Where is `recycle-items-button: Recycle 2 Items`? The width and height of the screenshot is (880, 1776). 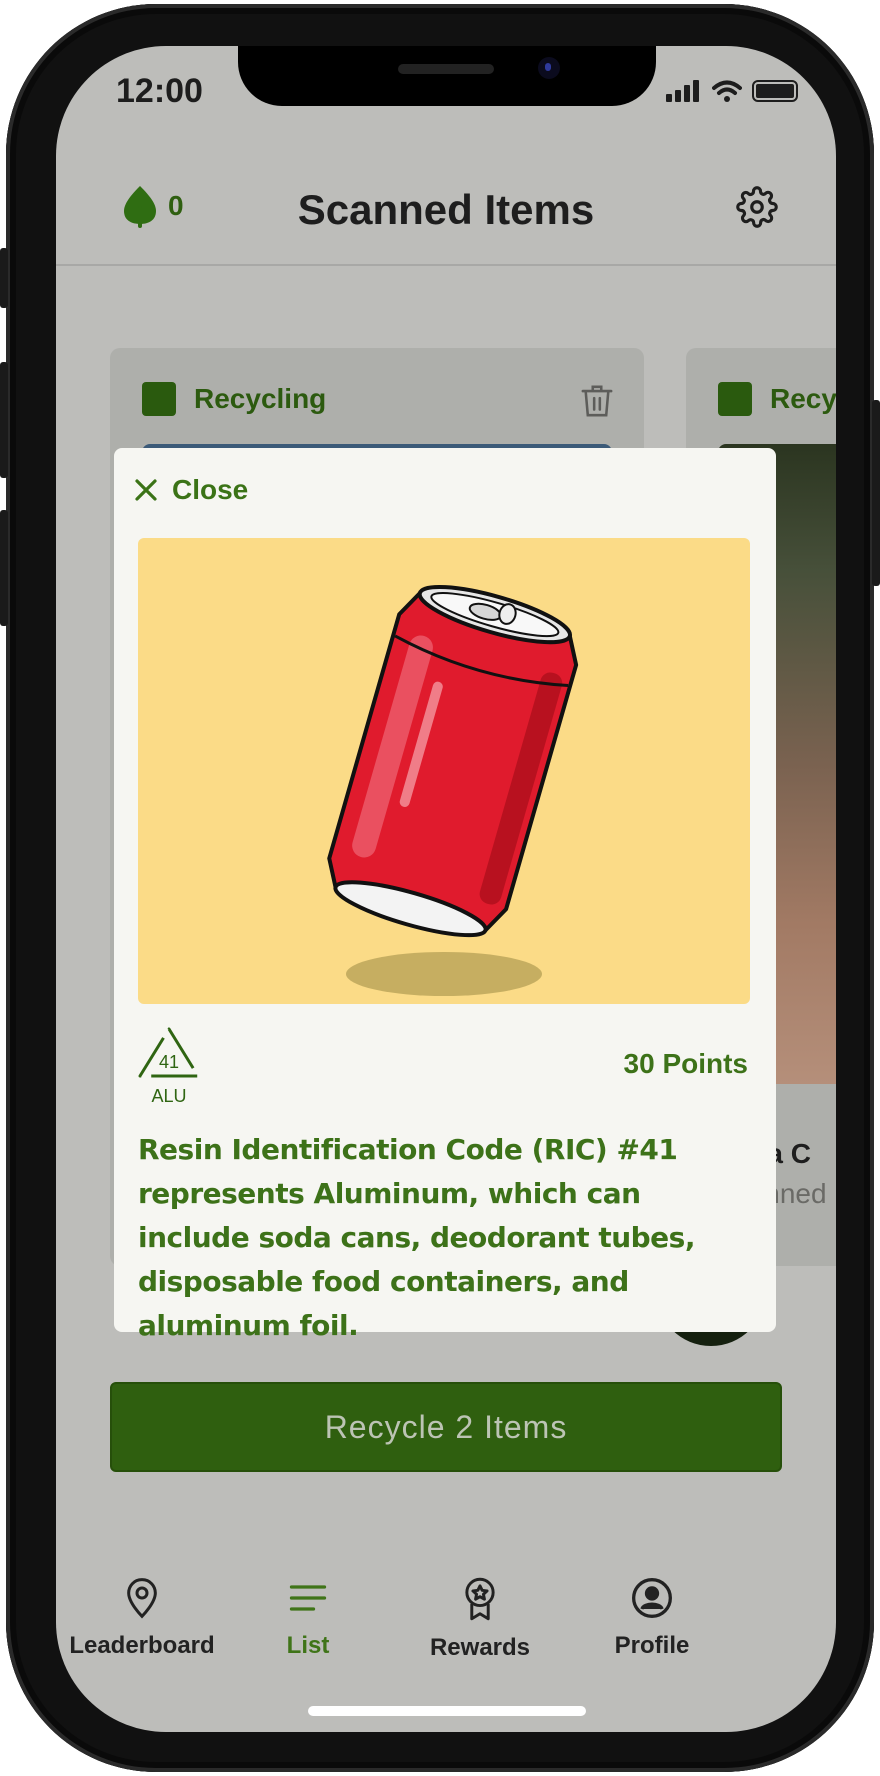 recycle-items-button: Recycle 2 Items is located at coordinates (446, 1427).